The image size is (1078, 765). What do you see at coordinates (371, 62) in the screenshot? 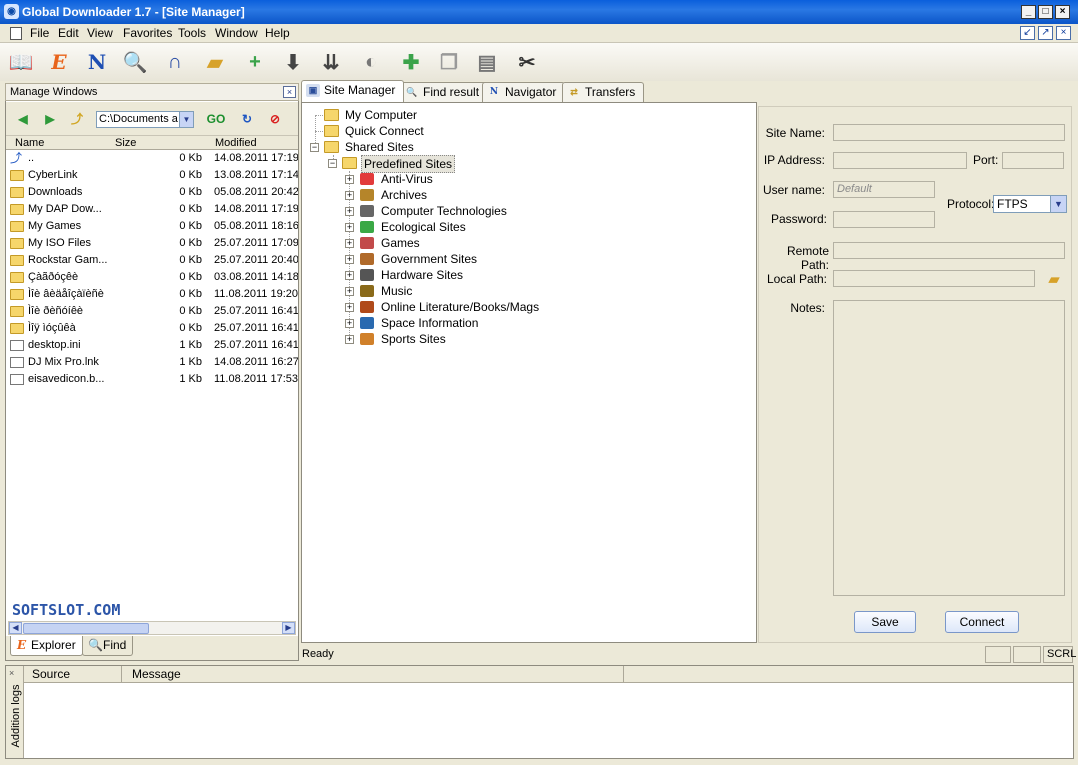
I see `satellite-dish-icon: ◐` at bounding box center [371, 62].